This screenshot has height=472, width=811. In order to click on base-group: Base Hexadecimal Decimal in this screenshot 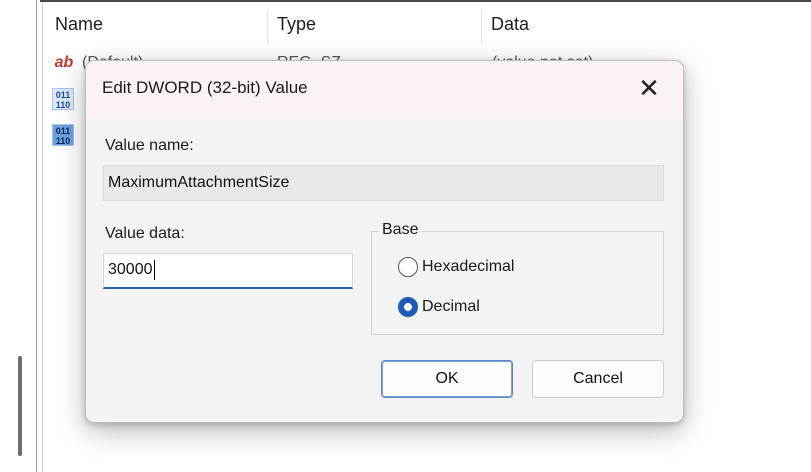, I will do `click(517, 278)`.